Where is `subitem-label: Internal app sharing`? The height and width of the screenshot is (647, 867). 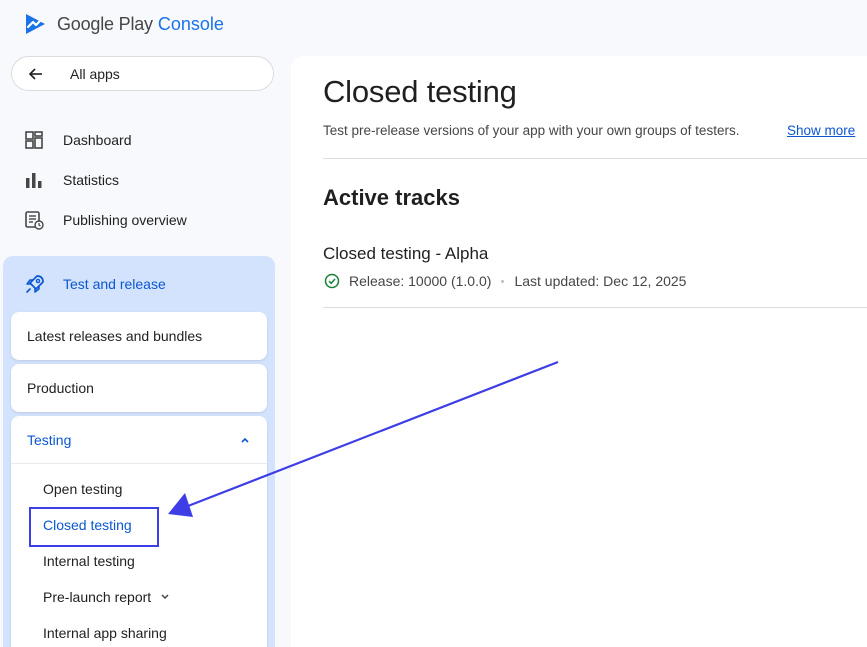 subitem-label: Internal app sharing is located at coordinates (105, 633).